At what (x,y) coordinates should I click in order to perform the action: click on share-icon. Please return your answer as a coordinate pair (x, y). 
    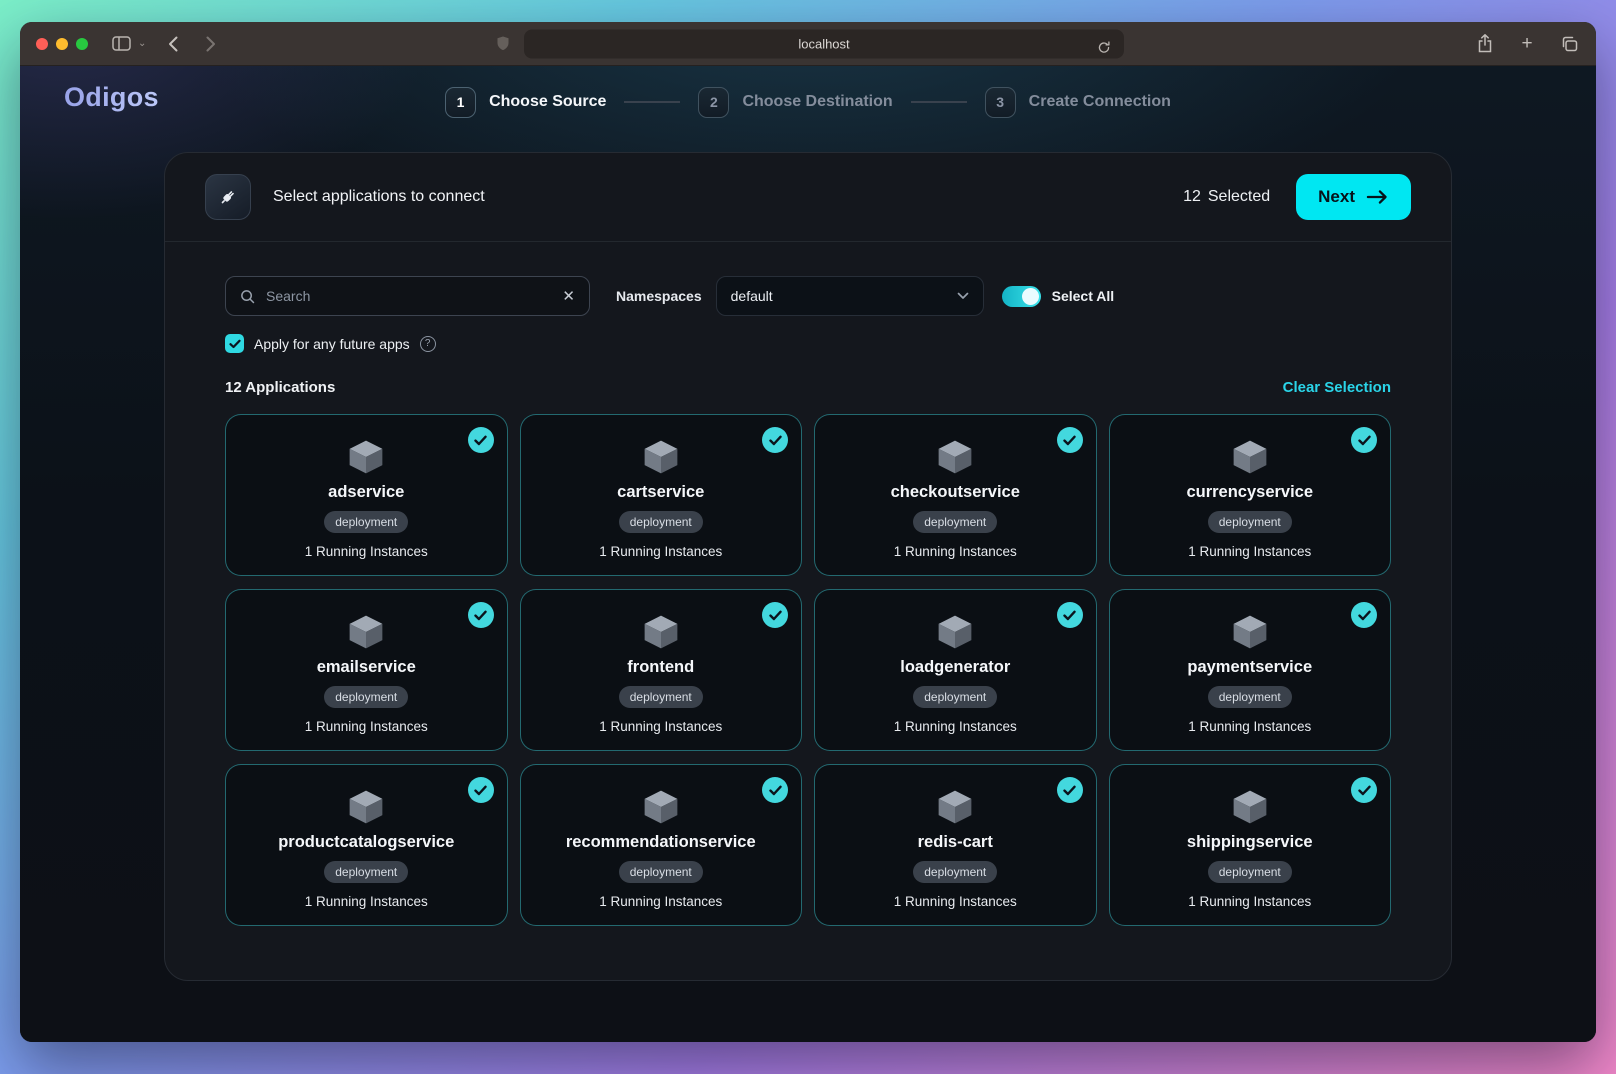
    Looking at the image, I should click on (1485, 44).